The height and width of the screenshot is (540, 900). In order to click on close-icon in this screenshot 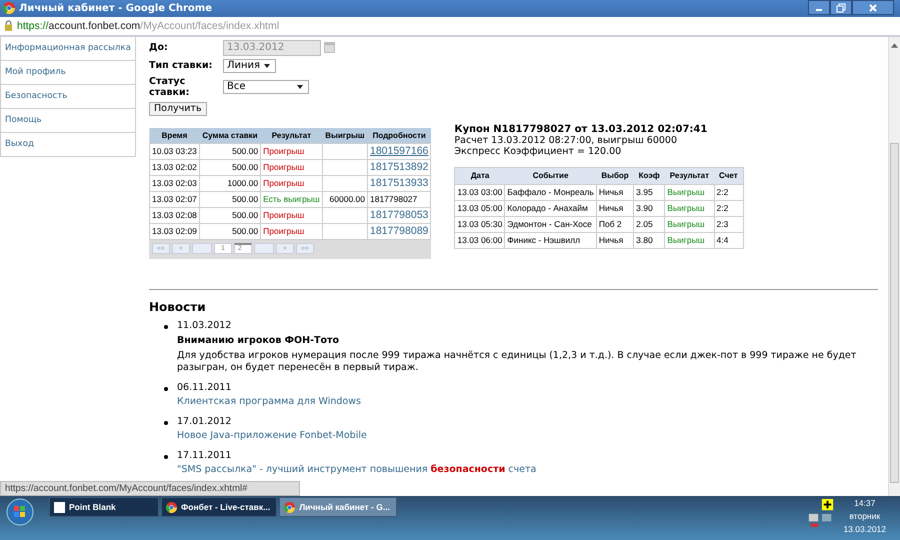, I will do `click(873, 7)`.